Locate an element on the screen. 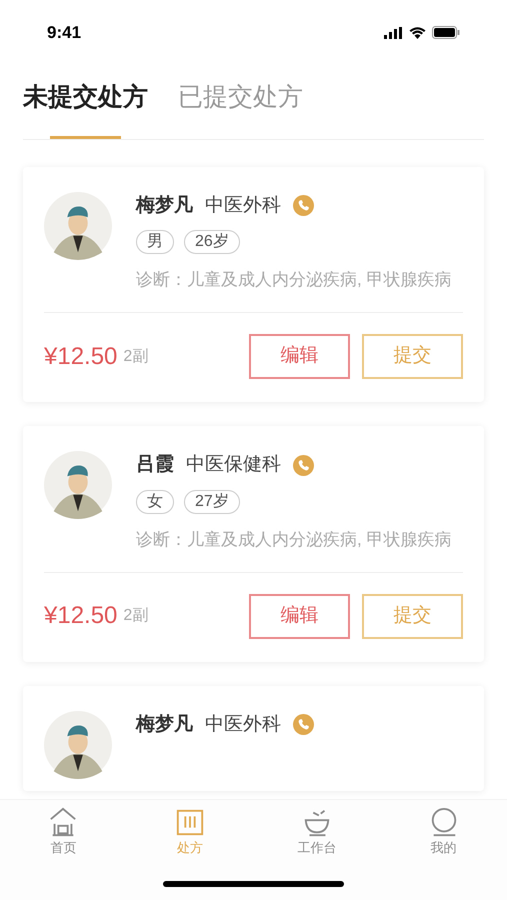 The image size is (507, 900). bowl-icon is located at coordinates (317, 822).